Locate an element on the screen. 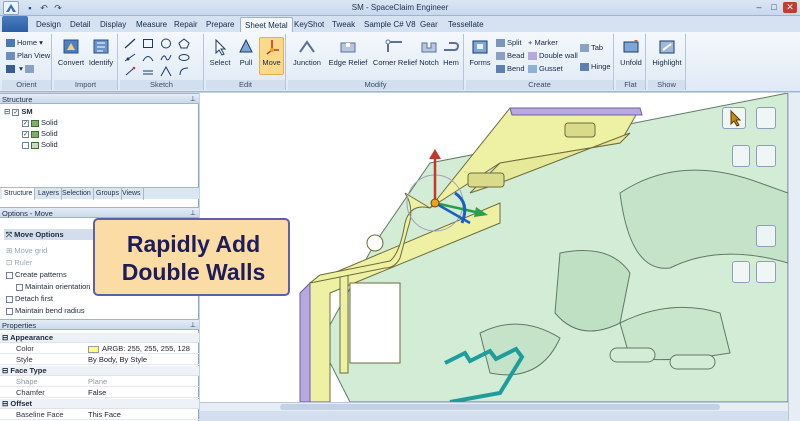 The image size is (800, 421). move-button: Move is located at coordinates (271, 56).